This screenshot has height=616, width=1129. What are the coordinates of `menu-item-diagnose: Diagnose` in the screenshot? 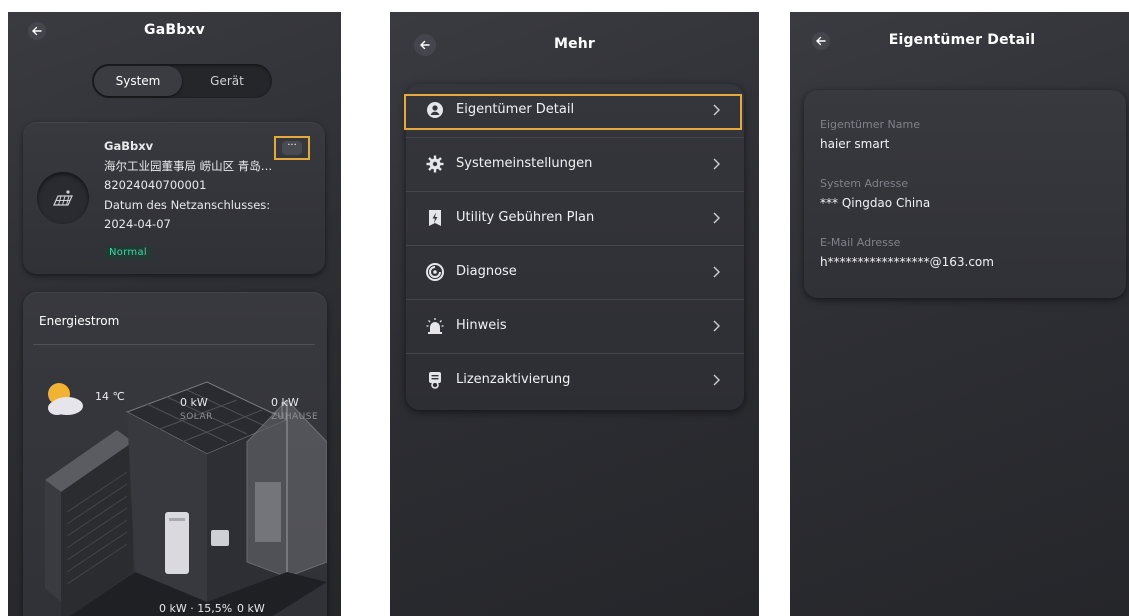 It's located at (575, 273).